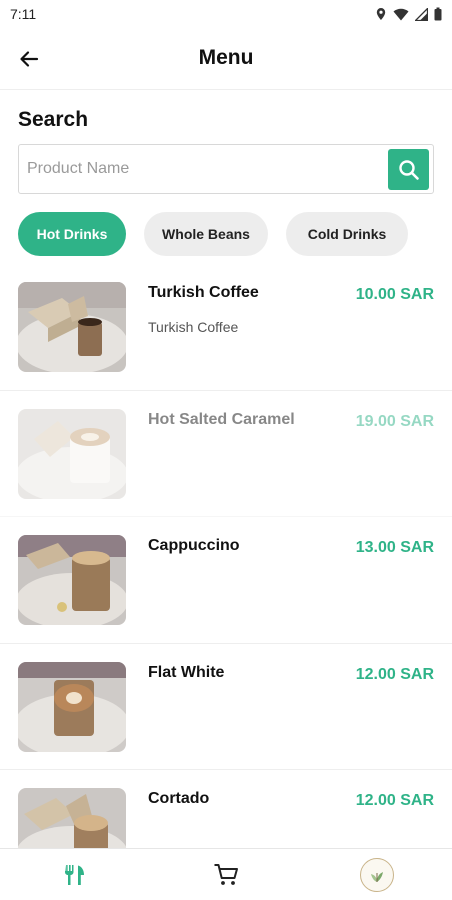 This screenshot has height=900, width=452. What do you see at coordinates (401, 14) in the screenshot?
I see `wifi-icon` at bounding box center [401, 14].